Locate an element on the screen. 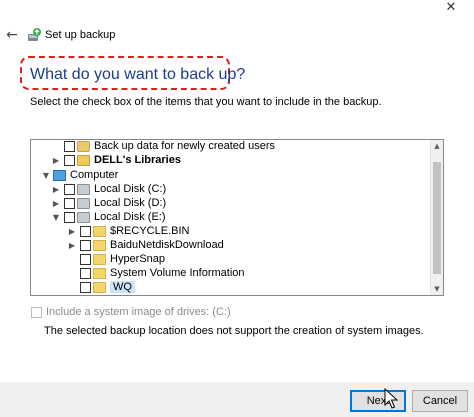  close-icon: ✕ is located at coordinates (451, 7).